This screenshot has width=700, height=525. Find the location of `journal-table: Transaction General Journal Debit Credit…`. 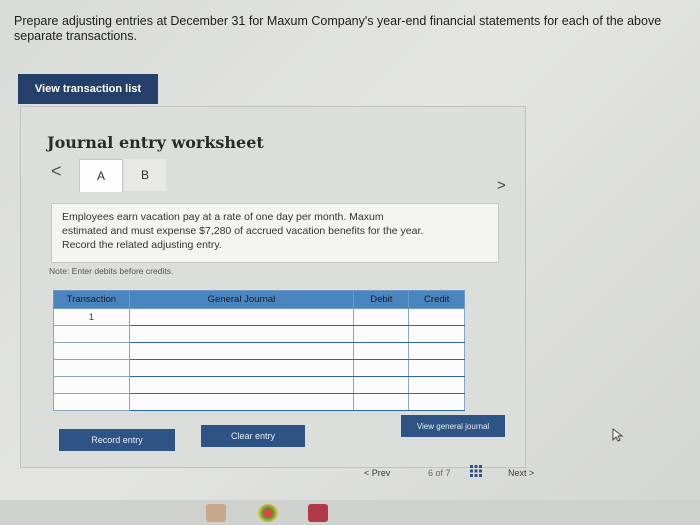

journal-table: Transaction General Journal Debit Credit… is located at coordinates (259, 350).